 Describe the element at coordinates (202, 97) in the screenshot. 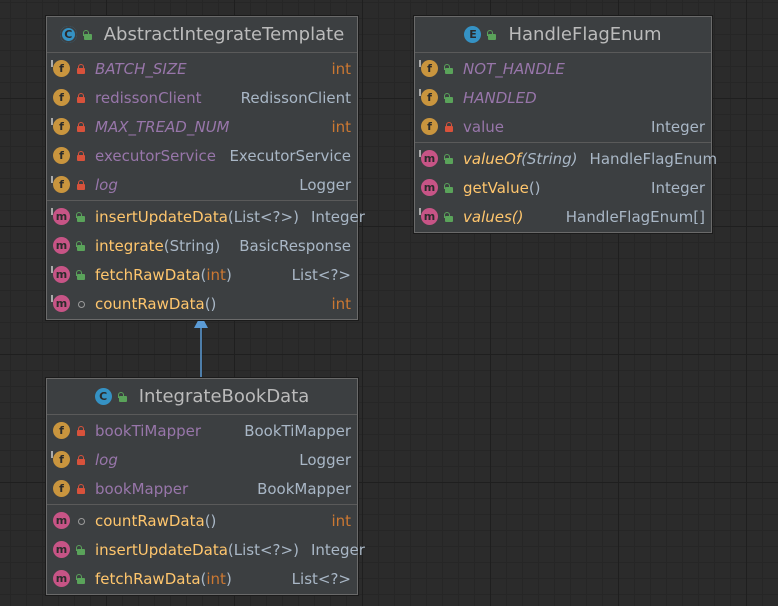

I see `field-row: f redissonClient RedissonClient` at that location.